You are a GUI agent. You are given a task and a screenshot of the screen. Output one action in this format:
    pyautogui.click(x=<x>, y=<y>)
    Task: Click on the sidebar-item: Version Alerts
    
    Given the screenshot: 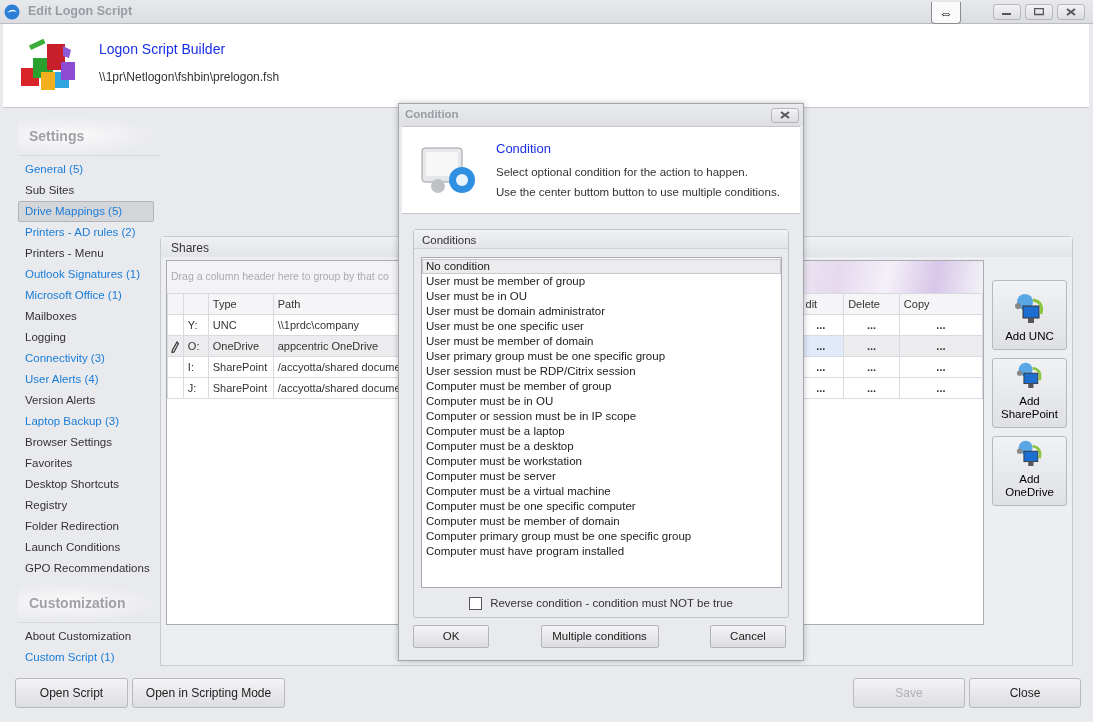 What is the action you would take?
    pyautogui.click(x=86, y=400)
    